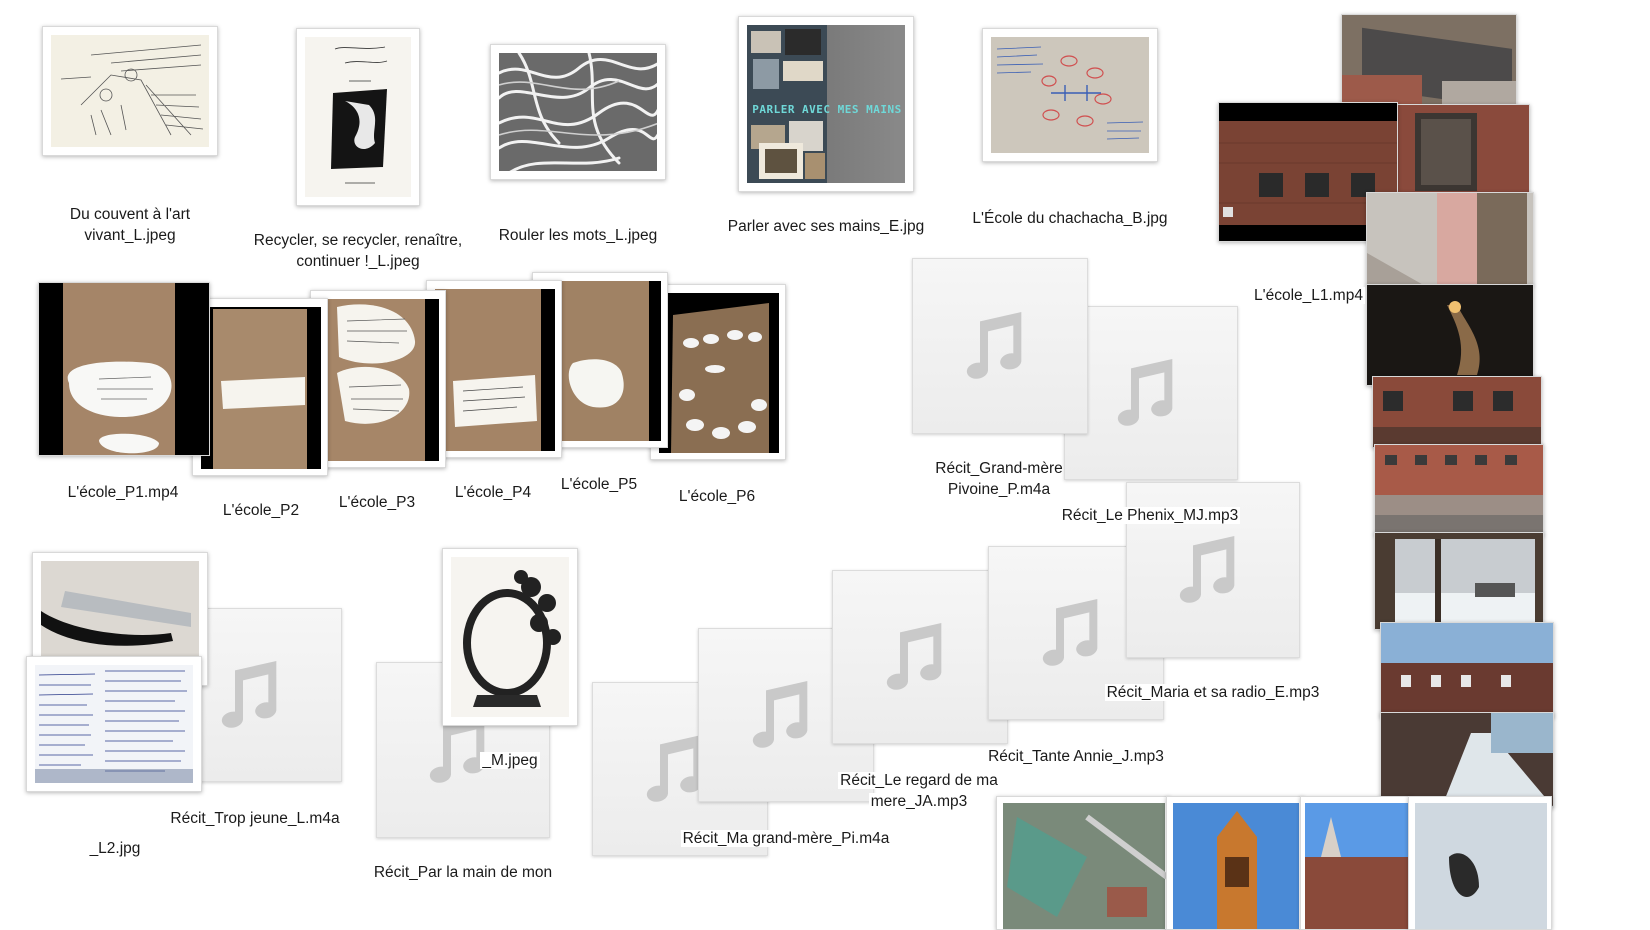 The width and height of the screenshot is (1650, 930). Describe the element at coordinates (510, 637) in the screenshot. I see `image-thumbnail-m-jpeg` at that location.